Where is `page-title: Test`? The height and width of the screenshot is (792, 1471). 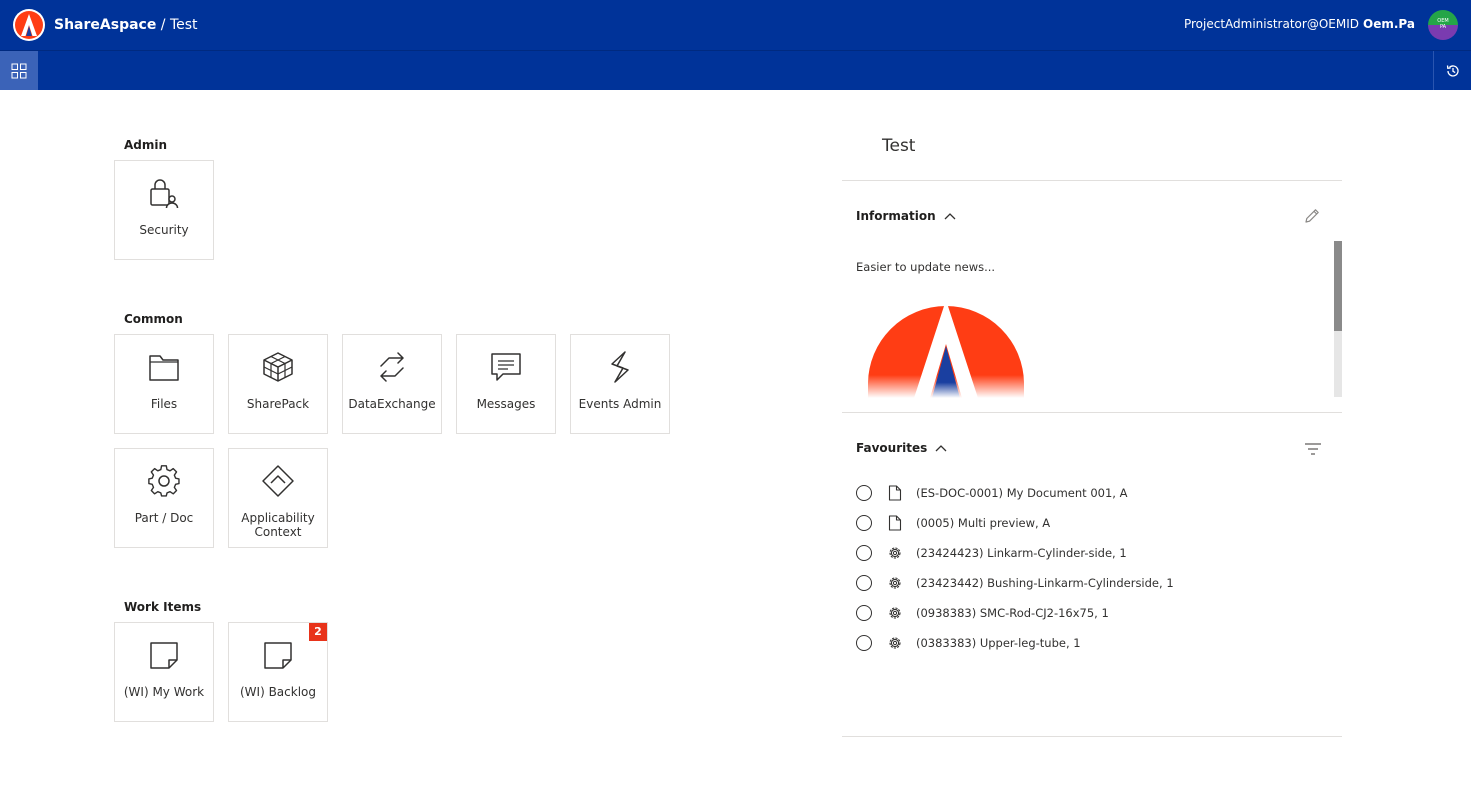
page-title: Test is located at coordinates (899, 146).